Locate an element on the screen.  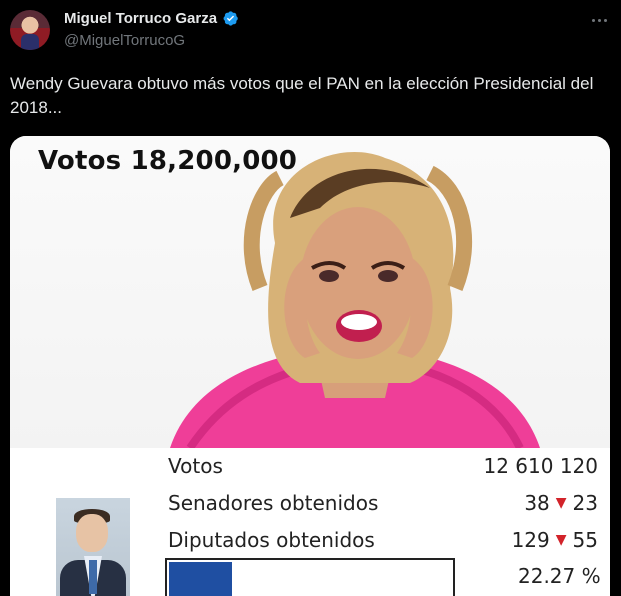
vote-share-progress-fill is located at coordinates (200, 579).